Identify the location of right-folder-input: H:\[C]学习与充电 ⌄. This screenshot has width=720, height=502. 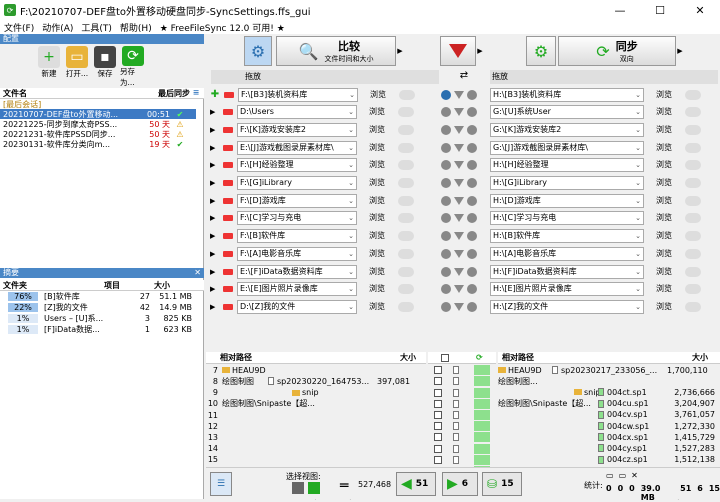
(567, 218).